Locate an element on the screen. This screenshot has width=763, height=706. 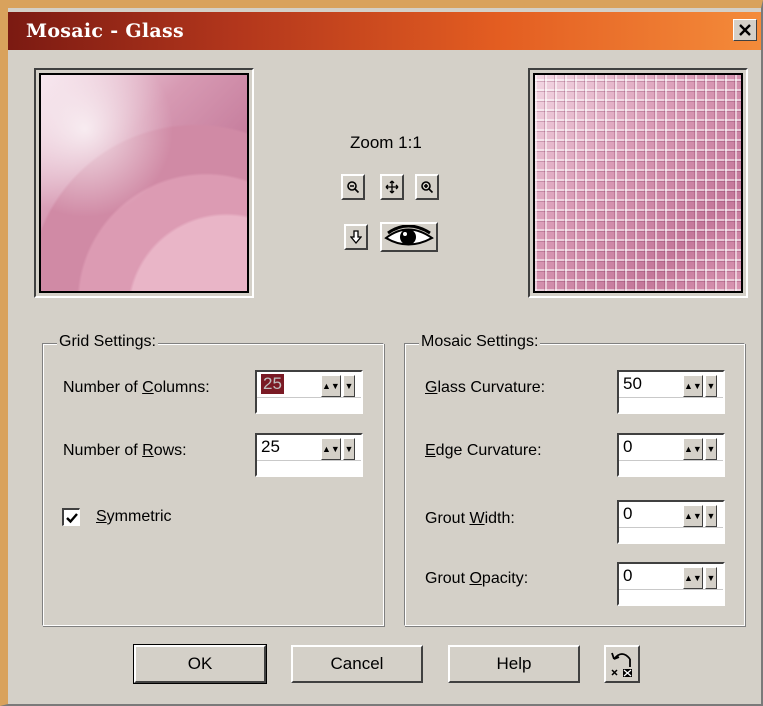
ok-button: OK is located at coordinates (200, 664).